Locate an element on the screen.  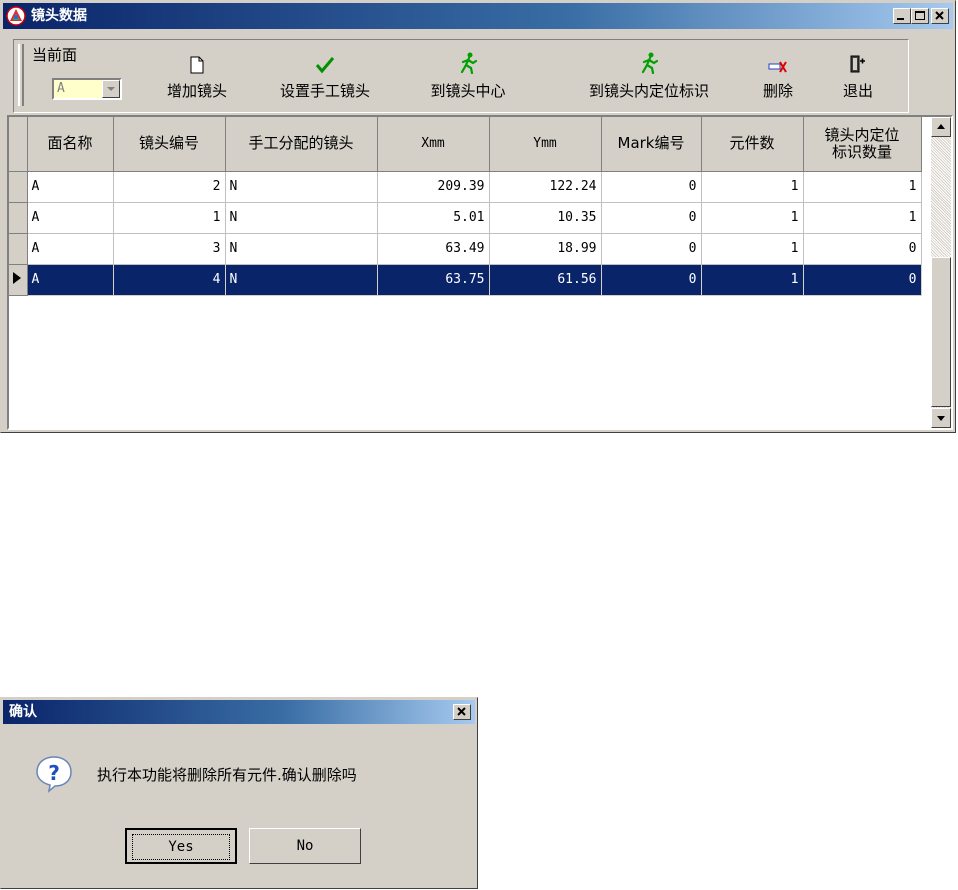
dialog-title-bar: 确认 is located at coordinates (239, 712).